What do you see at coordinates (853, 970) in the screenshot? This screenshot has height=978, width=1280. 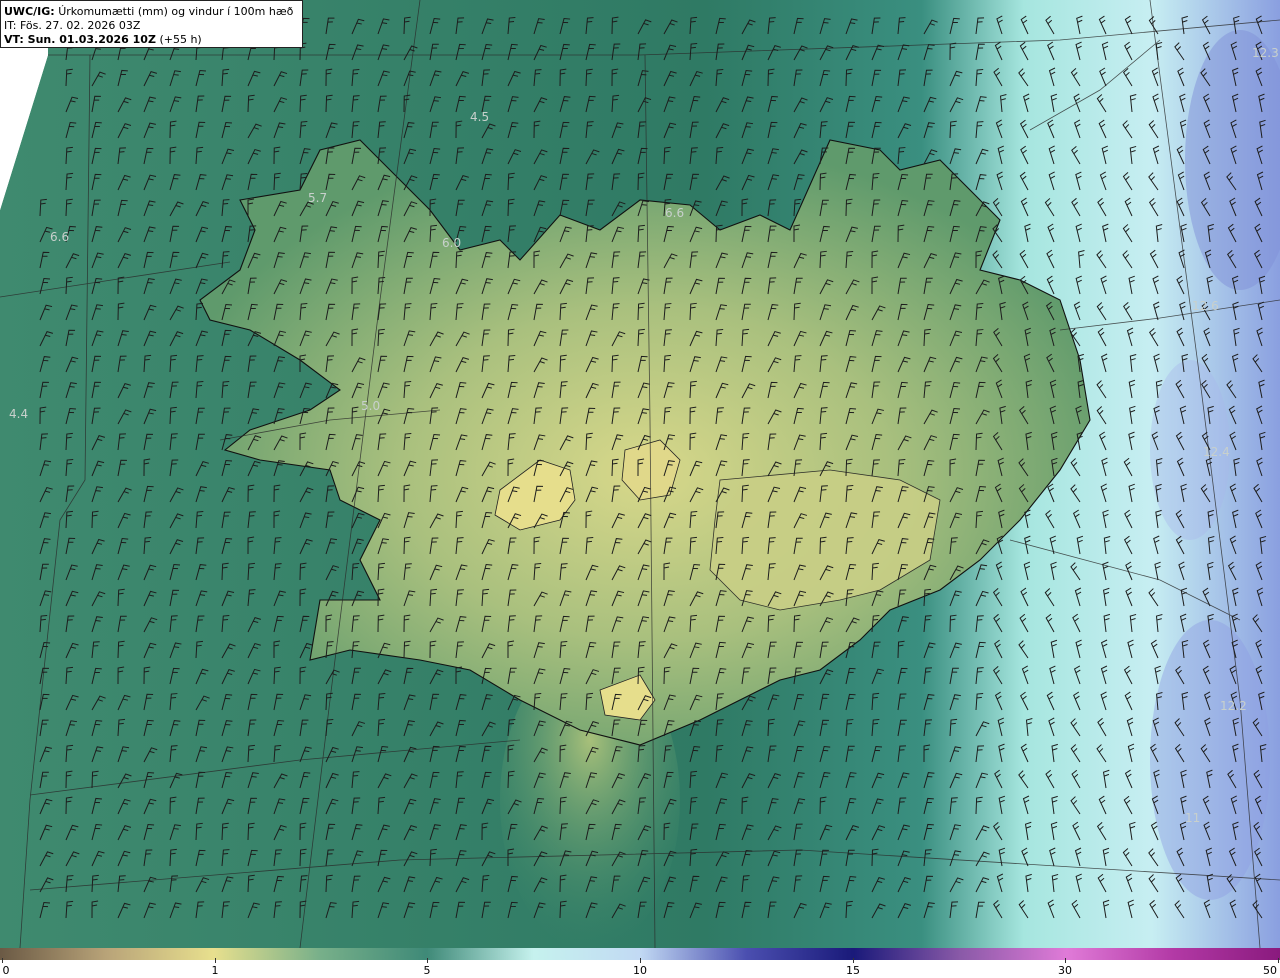 I see `colorbar-tick-label: 15` at bounding box center [853, 970].